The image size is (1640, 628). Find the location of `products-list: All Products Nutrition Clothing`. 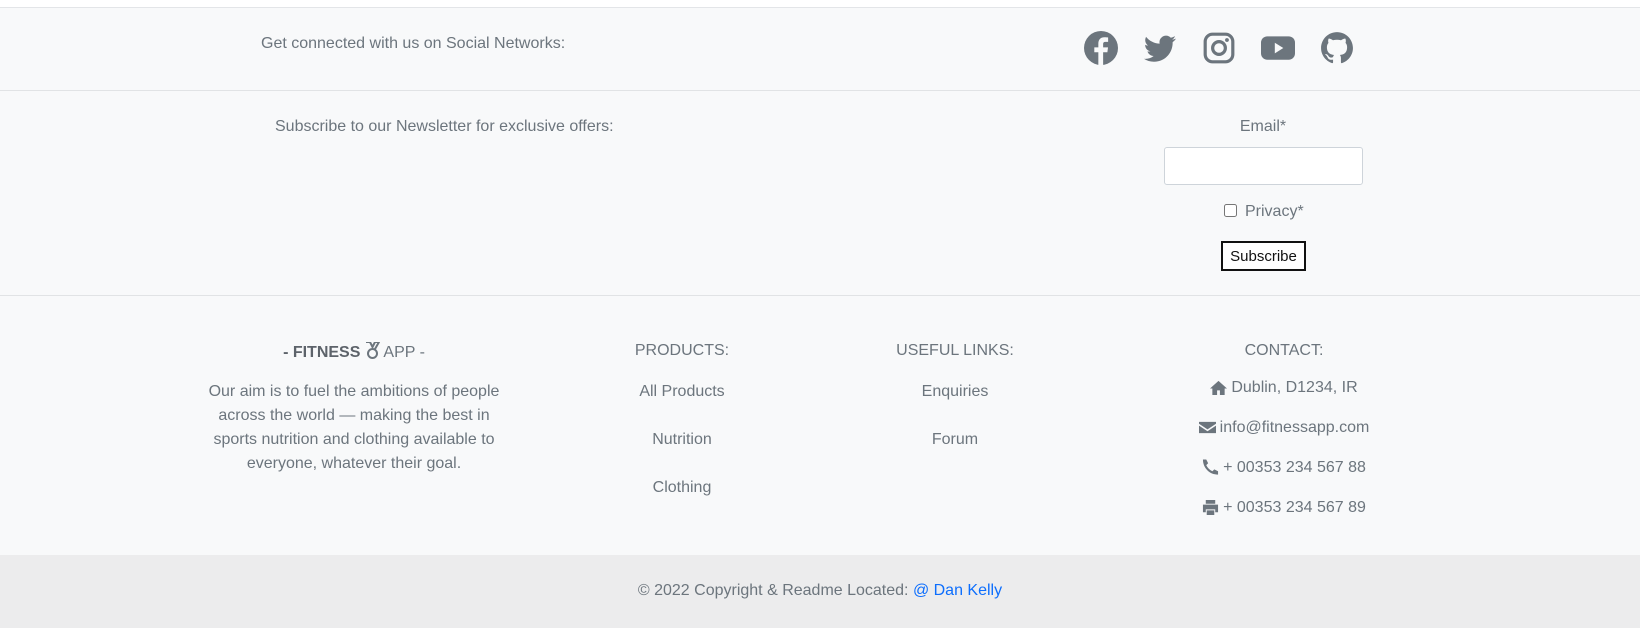

products-list: All Products Nutrition Clothing is located at coordinates (682, 454).